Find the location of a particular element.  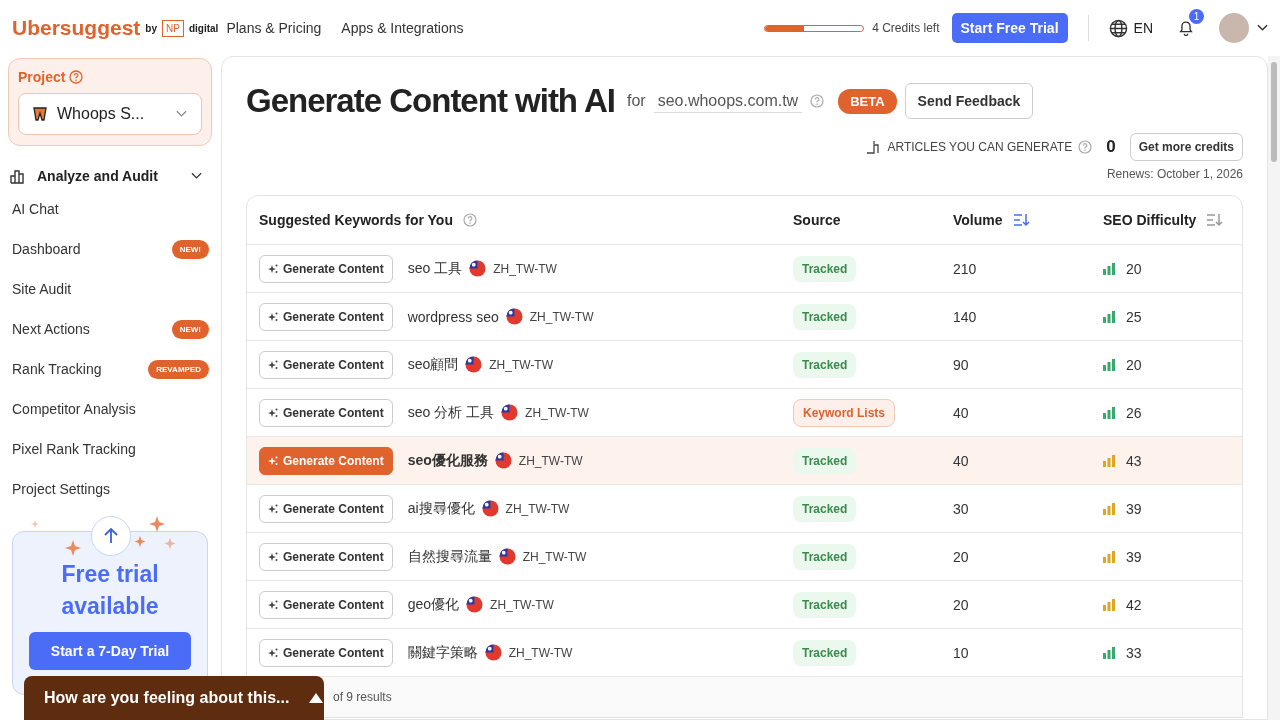

results-count: of 9 results is located at coordinates (362, 697).